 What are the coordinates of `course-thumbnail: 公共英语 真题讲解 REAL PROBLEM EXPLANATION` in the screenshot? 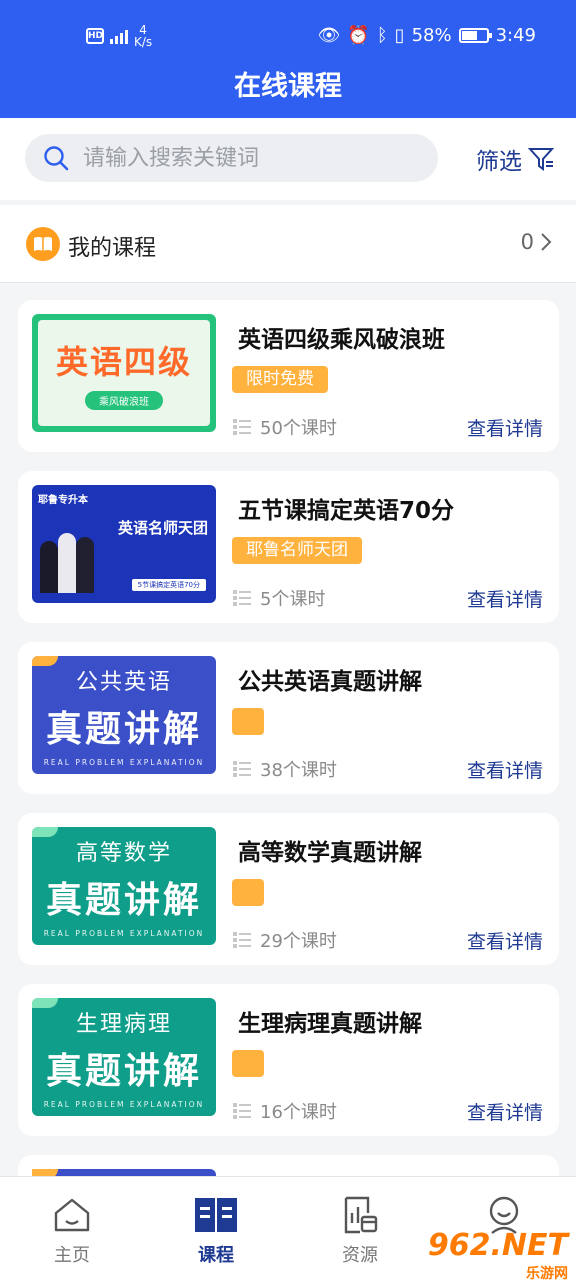 It's located at (124, 715).